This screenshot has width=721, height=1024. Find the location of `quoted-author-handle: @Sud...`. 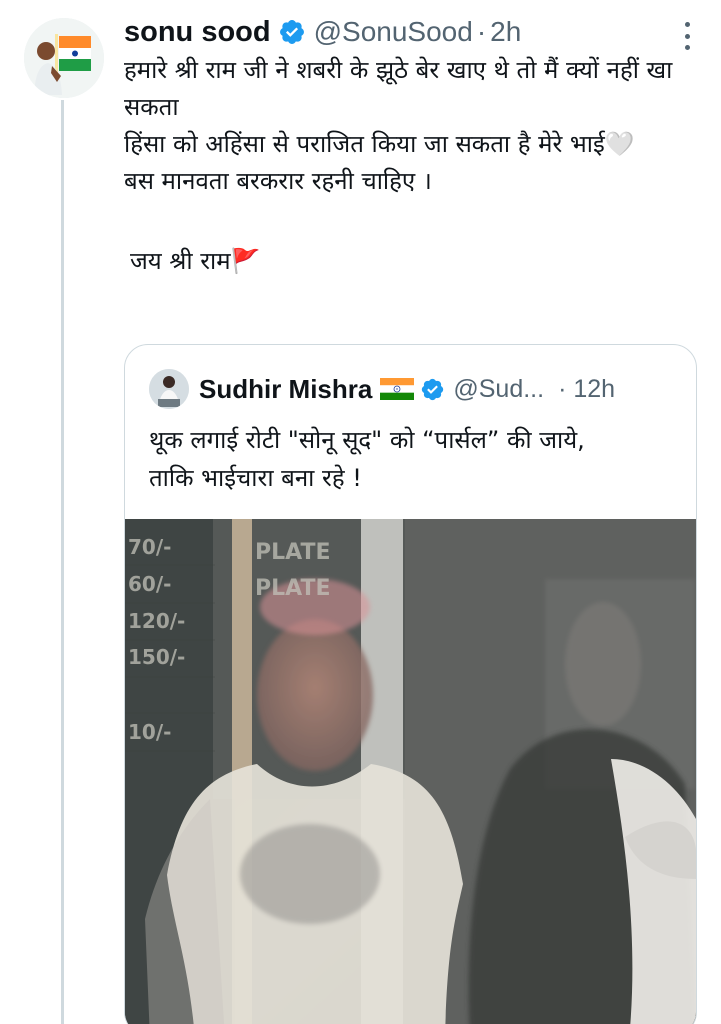

quoted-author-handle: @Sud... is located at coordinates (498, 389).